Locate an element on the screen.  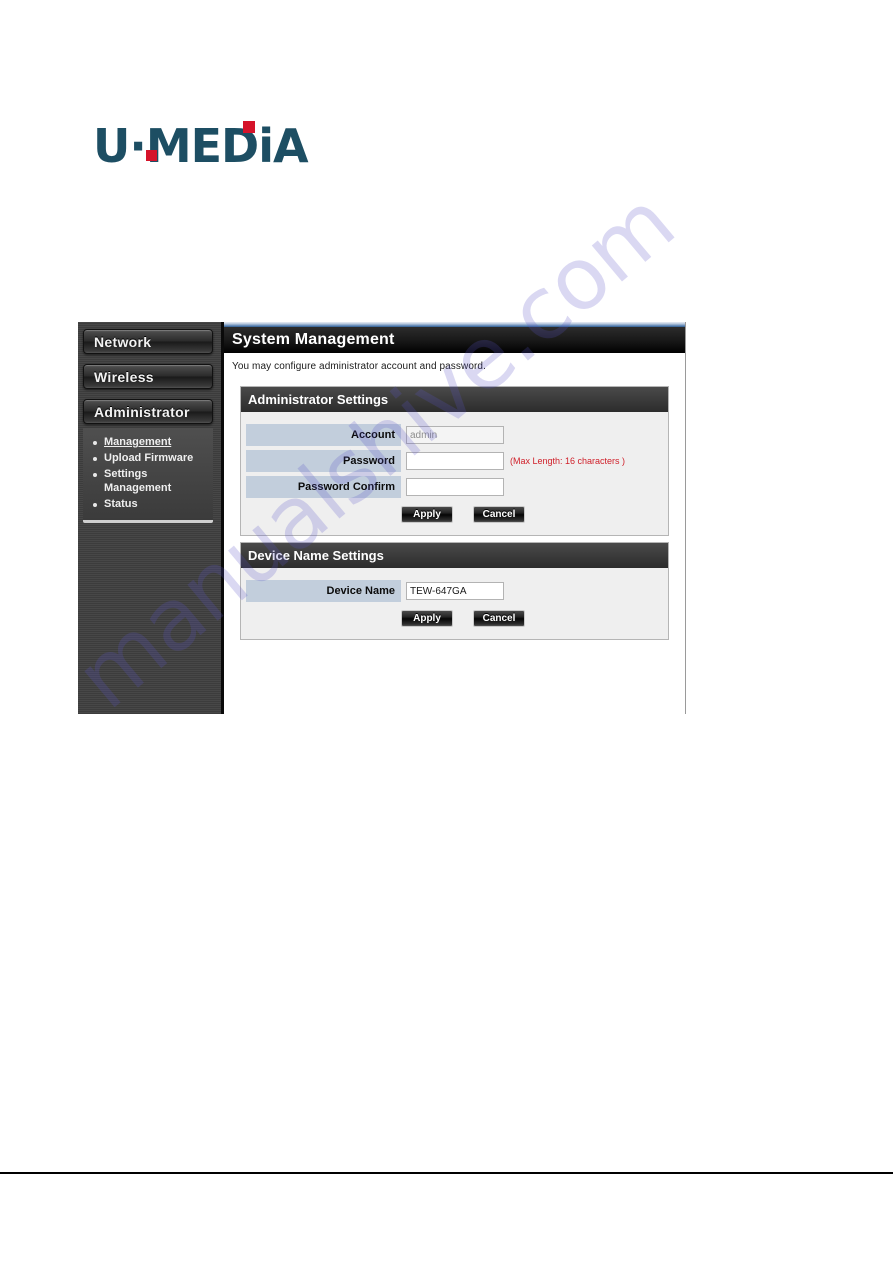
sidebar-item-wireless-label: Wireless is located at coordinates (124, 376).